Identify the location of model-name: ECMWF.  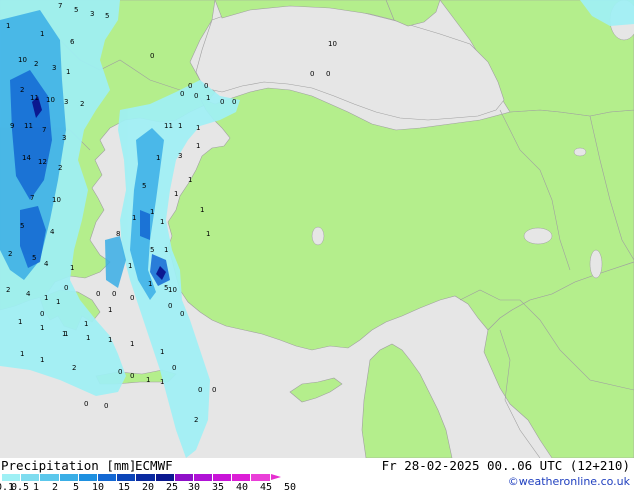
(154, 465).